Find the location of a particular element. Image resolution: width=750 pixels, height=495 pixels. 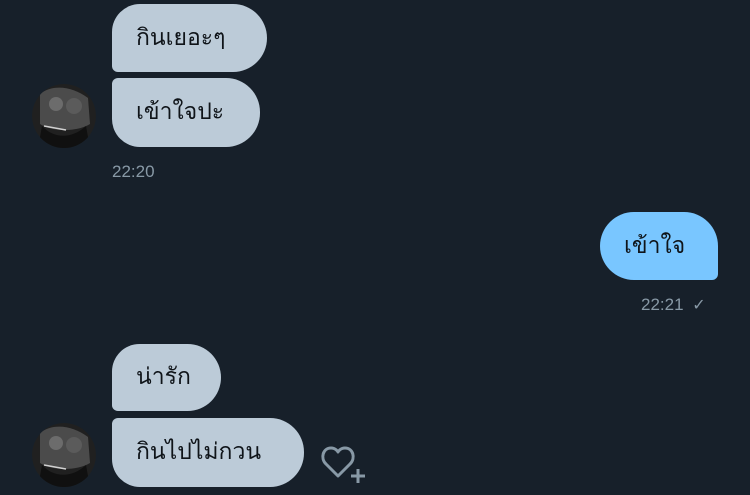

message-bubble-incoming-1: กินเยอะๆ is located at coordinates (189, 38).